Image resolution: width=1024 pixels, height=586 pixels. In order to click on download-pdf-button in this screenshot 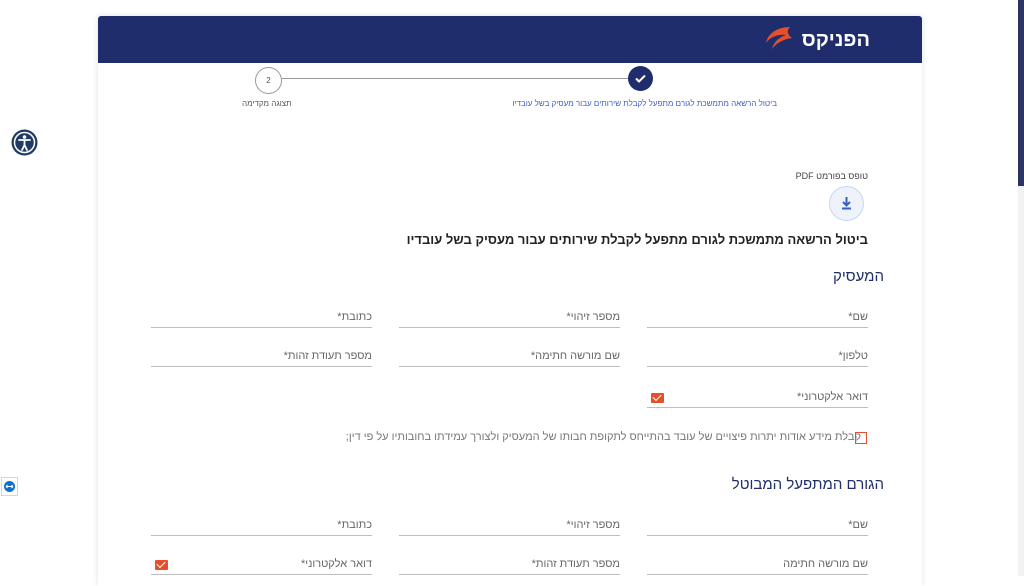, I will do `click(846, 203)`.